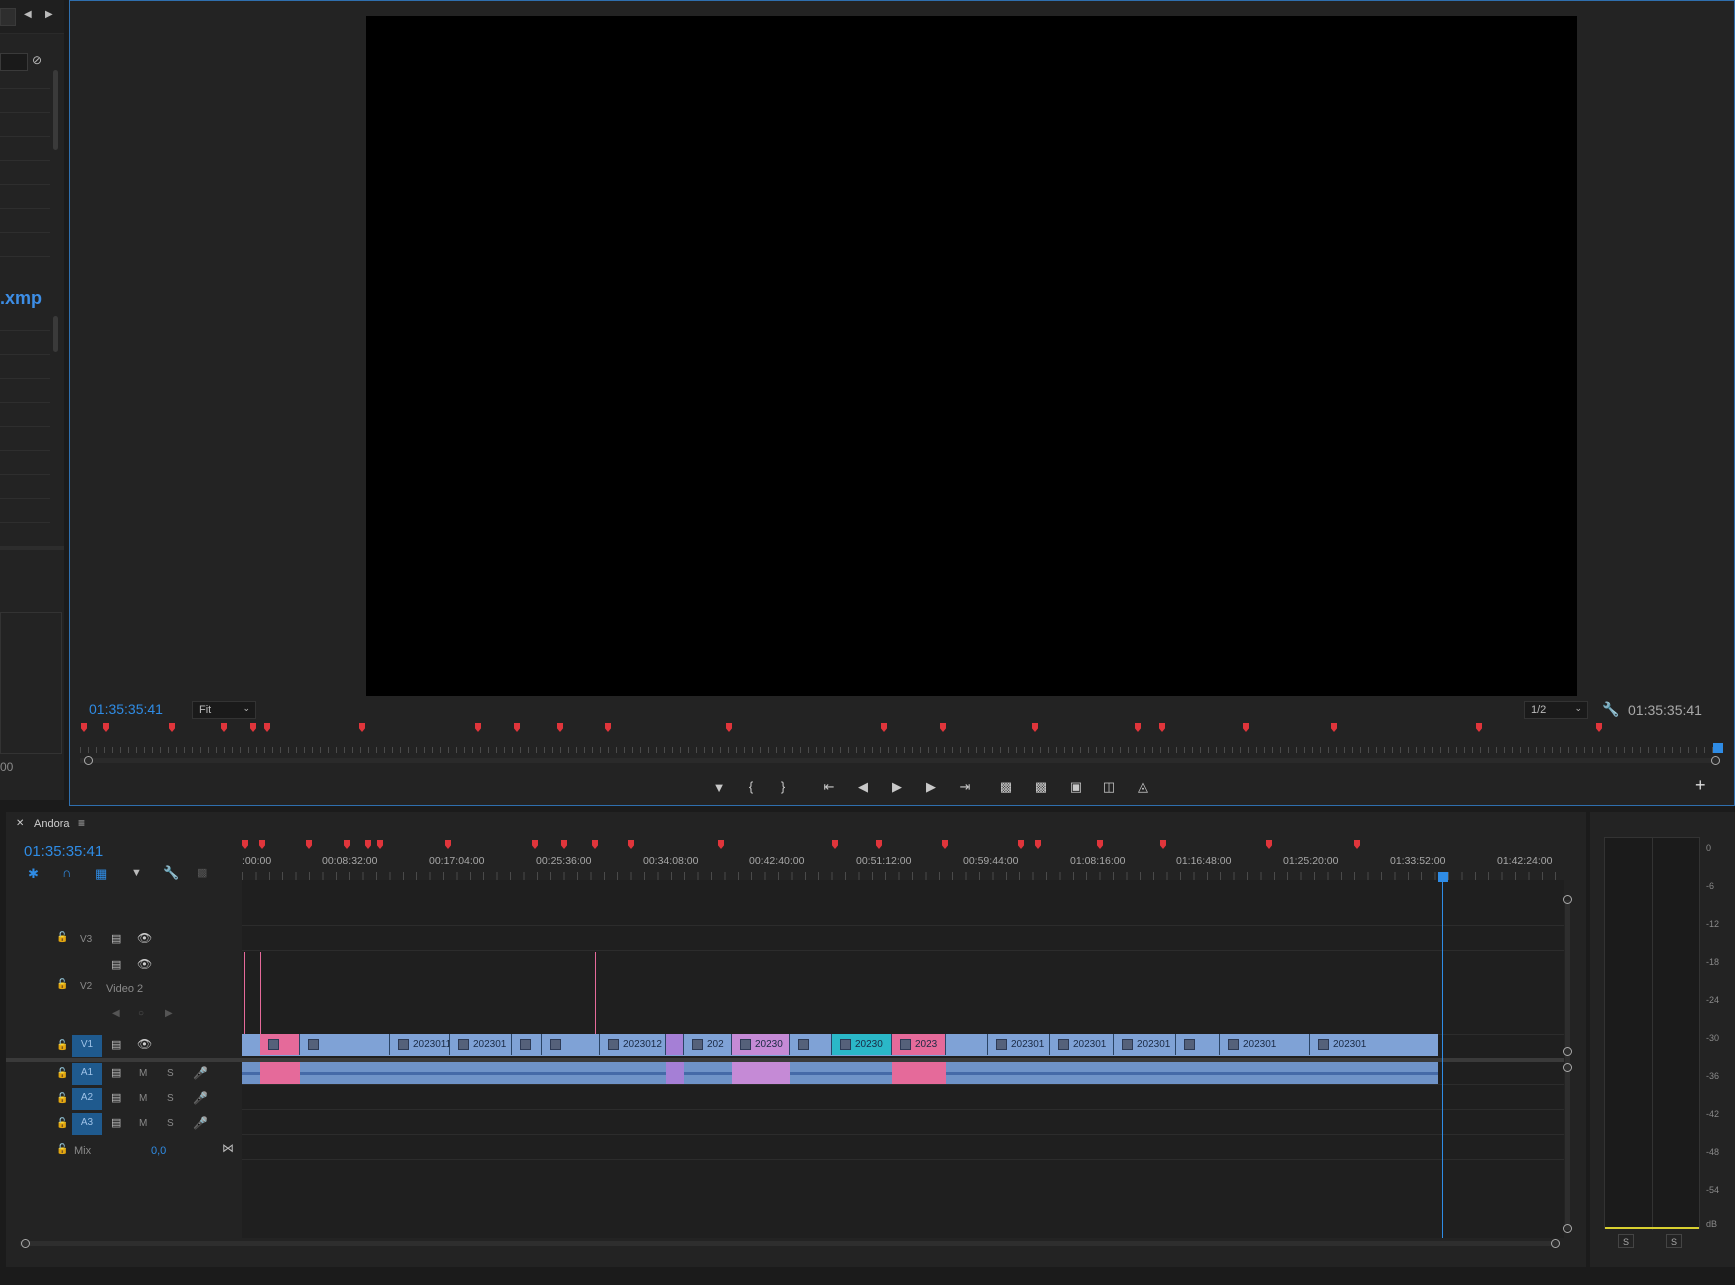 The height and width of the screenshot is (1285, 1735). Describe the element at coordinates (719, 787) in the screenshot. I see `marker-icon: ▼` at that location.